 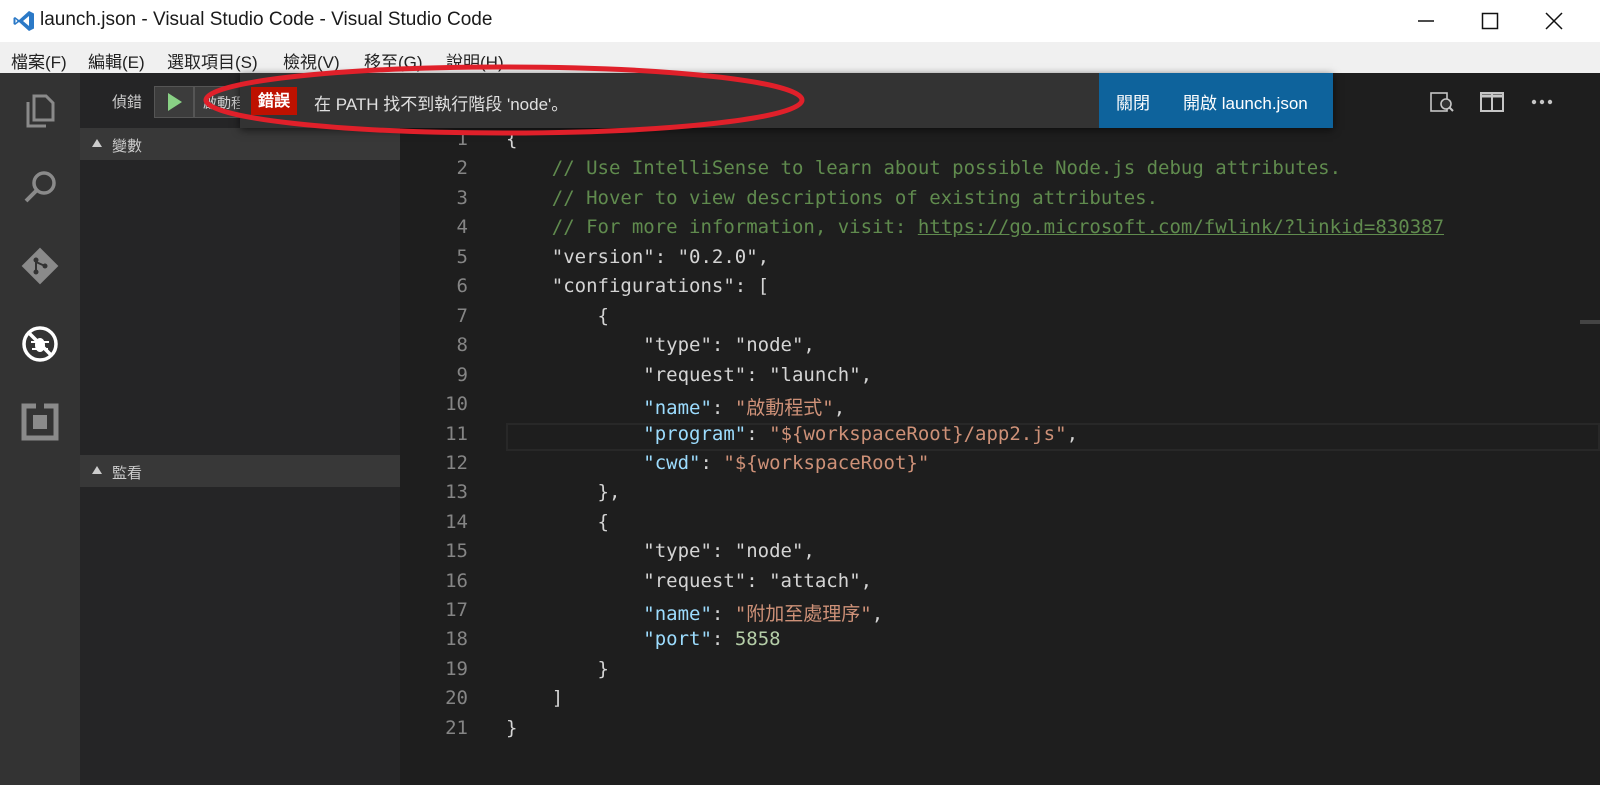 What do you see at coordinates (1133, 101) in the screenshot?
I see `close-notification-button: 關閉` at bounding box center [1133, 101].